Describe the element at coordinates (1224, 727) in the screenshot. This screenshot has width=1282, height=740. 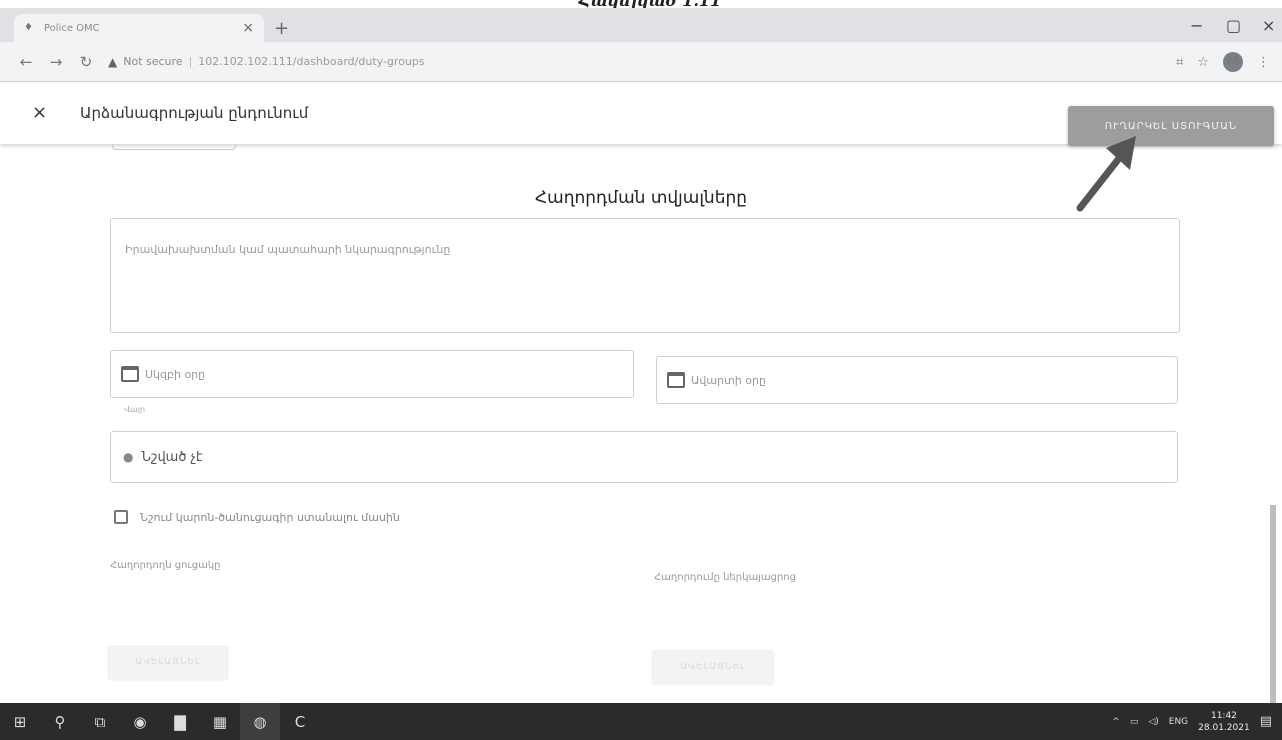
I see `clock-date: 28.01.2021` at that location.